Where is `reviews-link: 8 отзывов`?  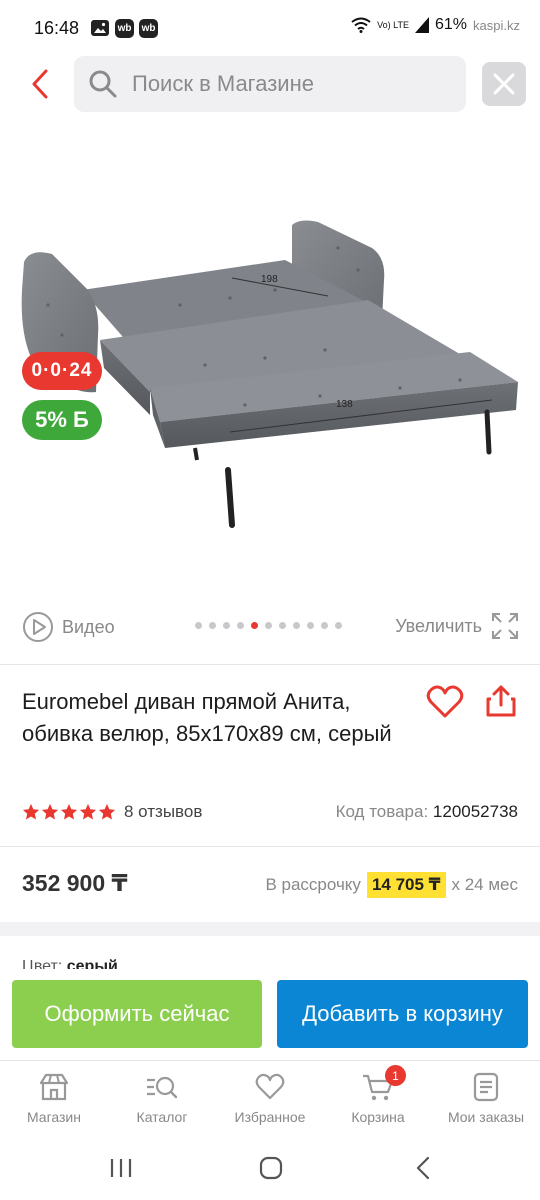
reviews-link: 8 отзывов is located at coordinates (163, 812).